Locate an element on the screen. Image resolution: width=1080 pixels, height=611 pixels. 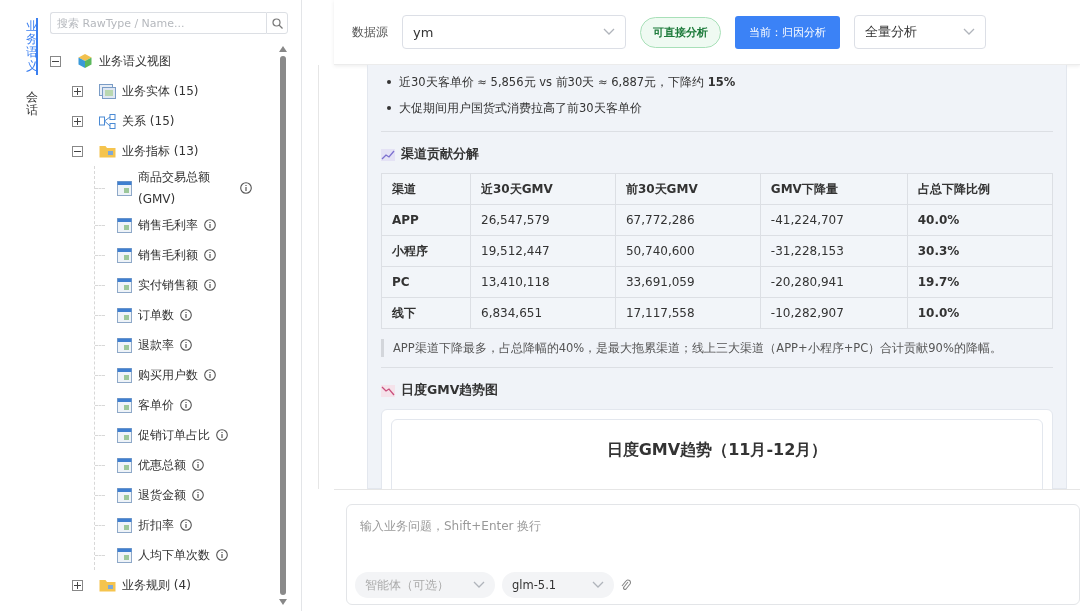
trend-down-icon is located at coordinates (388, 390).